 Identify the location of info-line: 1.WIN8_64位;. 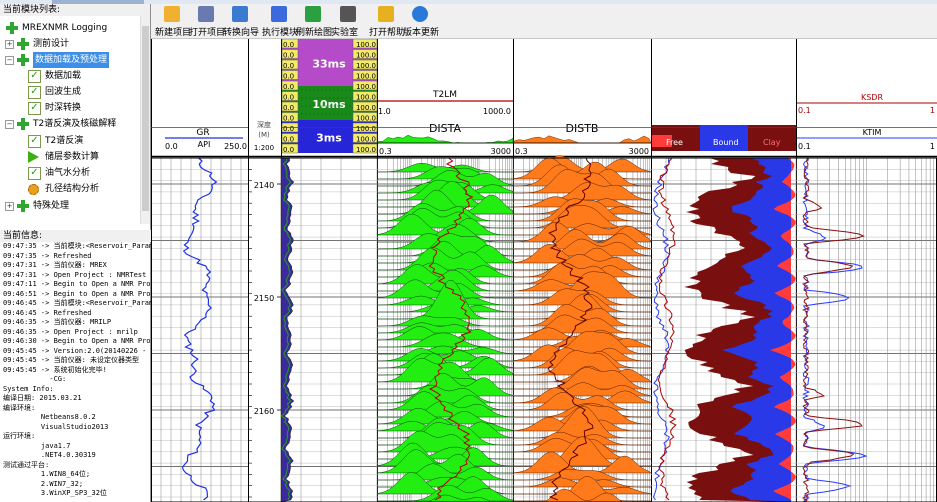
(47, 474).